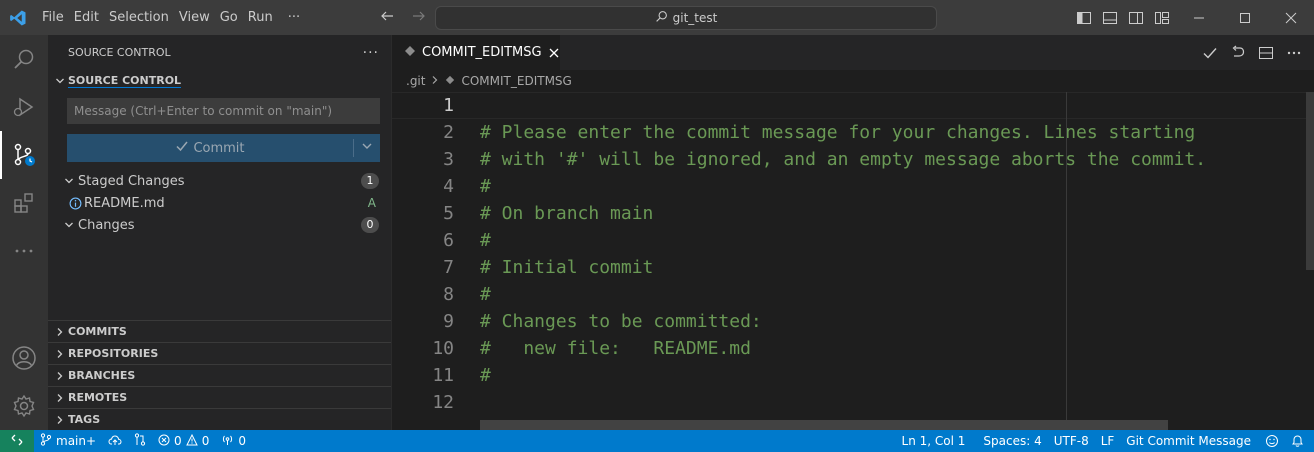 The image size is (1314, 452). What do you see at coordinates (1188, 441) in the screenshot?
I see `language-mode: Git Commit Message` at bounding box center [1188, 441].